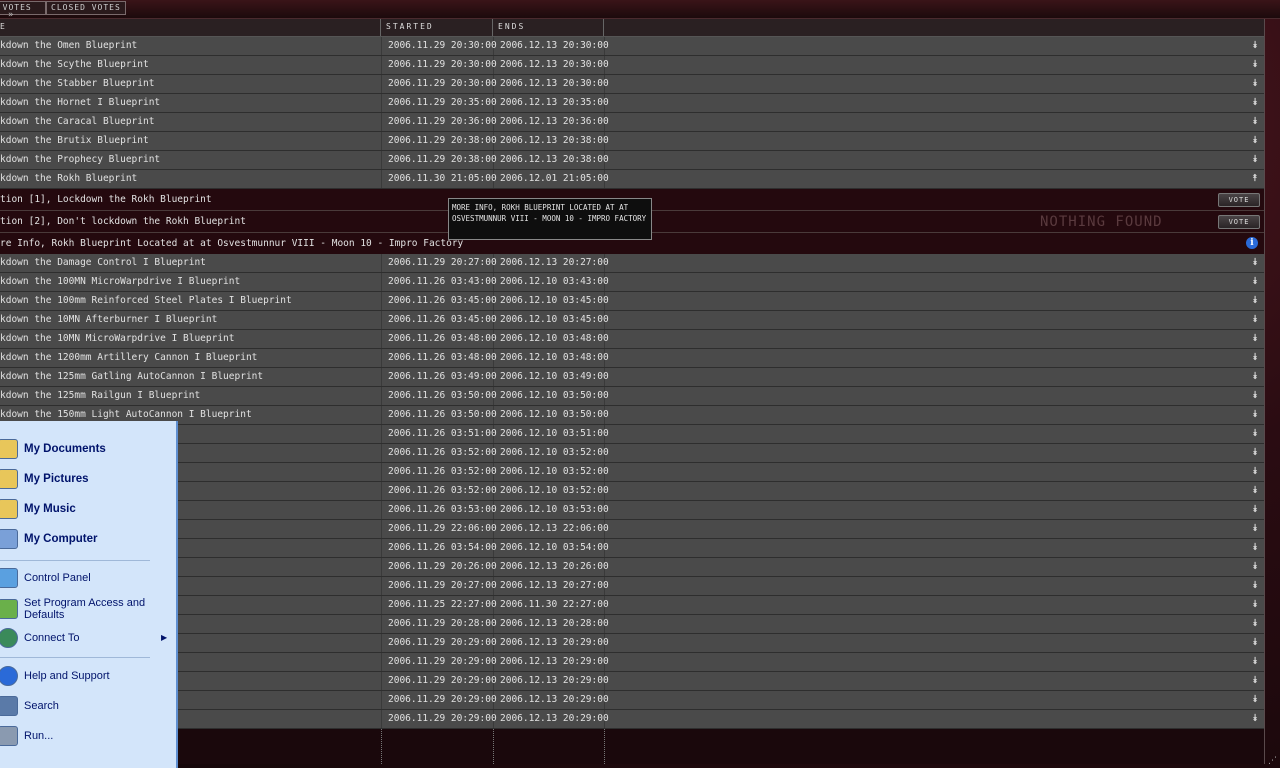  What do you see at coordinates (1239, 200) in the screenshot?
I see `vote-button-option-1: VOTE` at bounding box center [1239, 200].